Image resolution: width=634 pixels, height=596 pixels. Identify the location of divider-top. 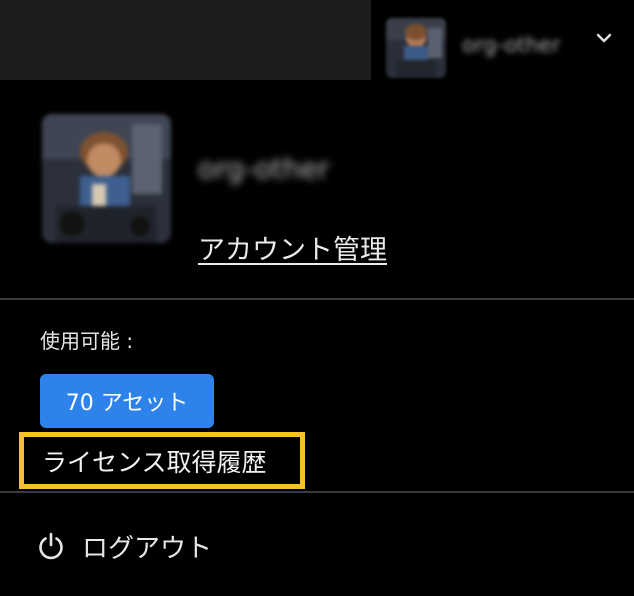
(317, 299).